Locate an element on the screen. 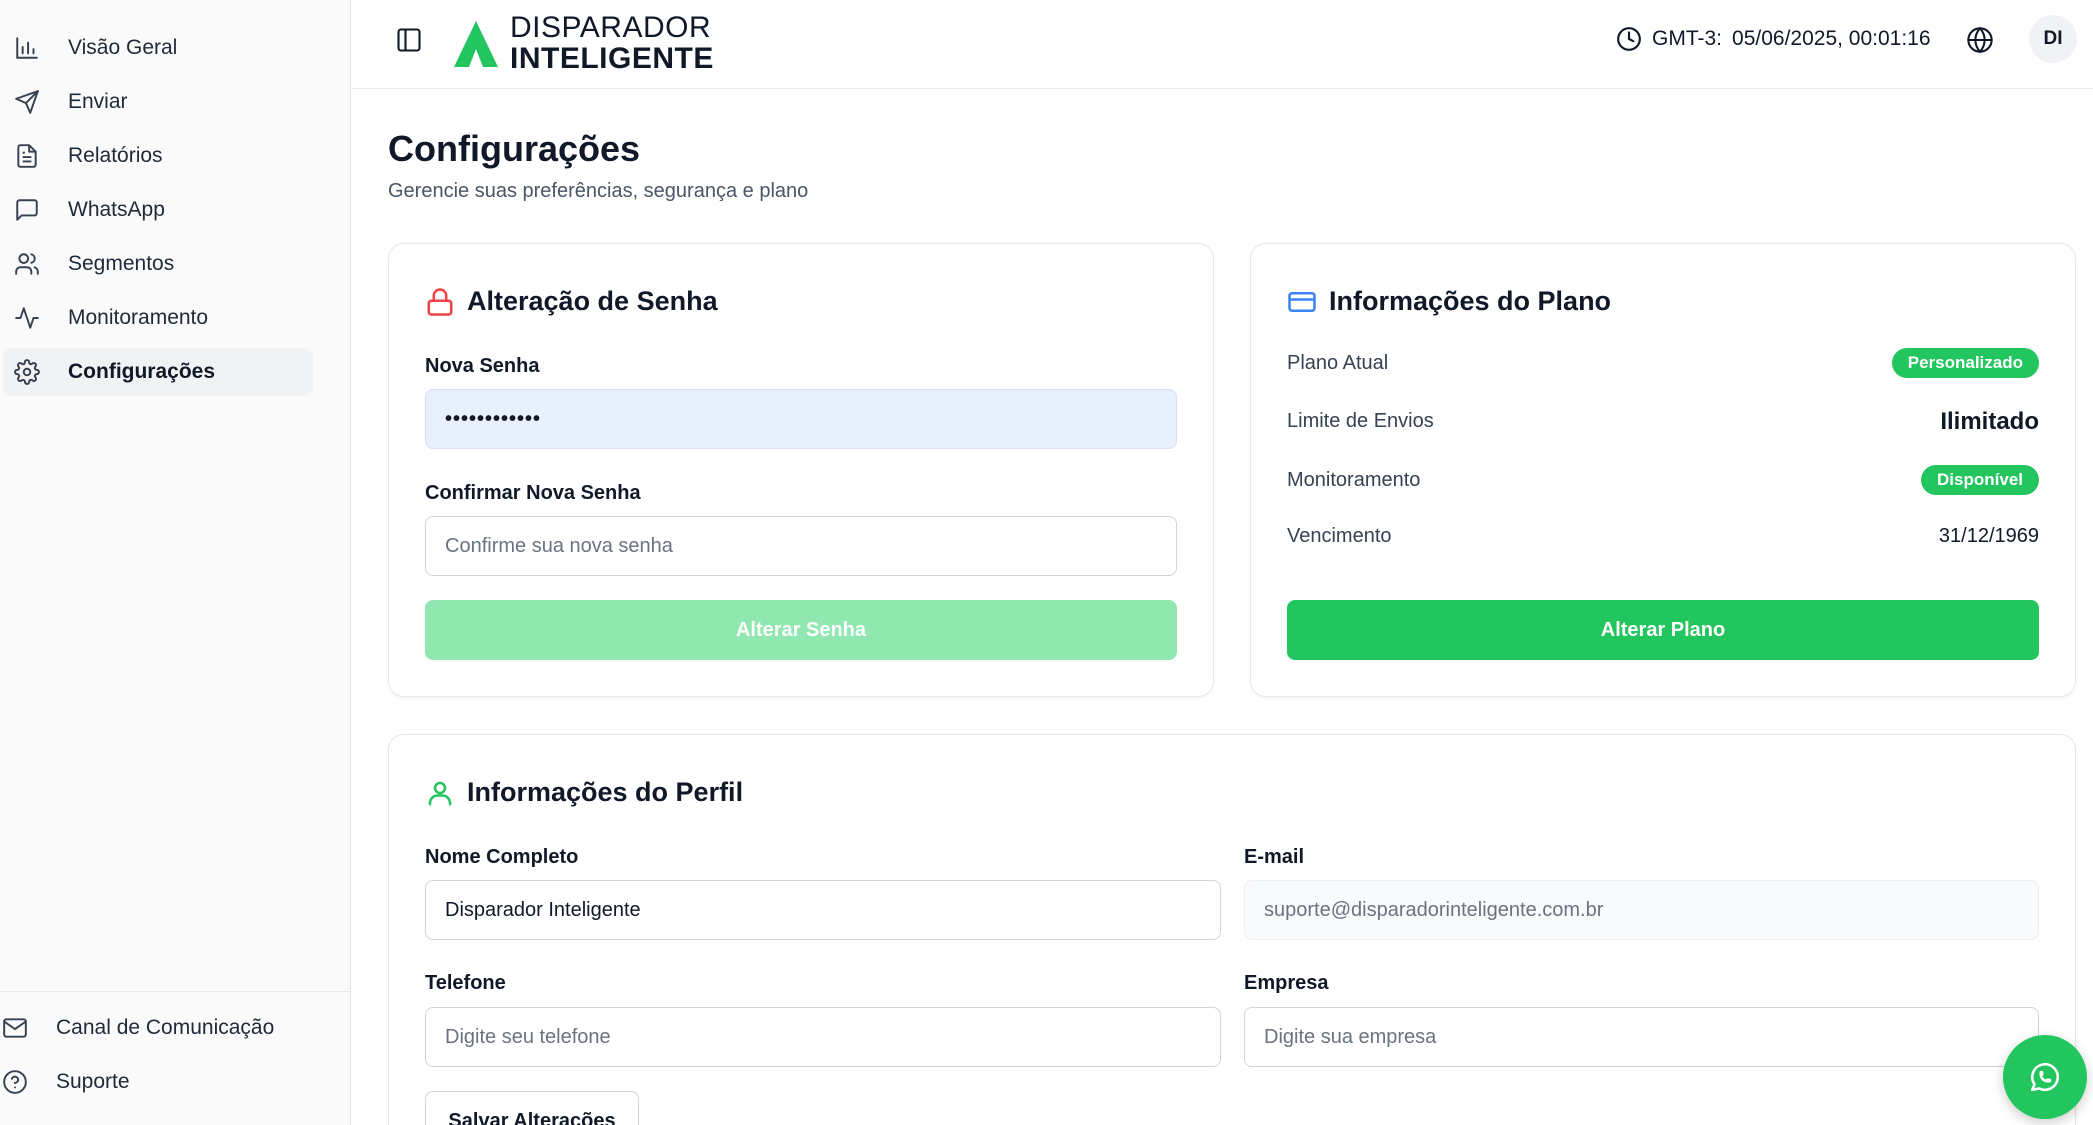 The image size is (2093, 1125). lock-icon is located at coordinates (440, 302).